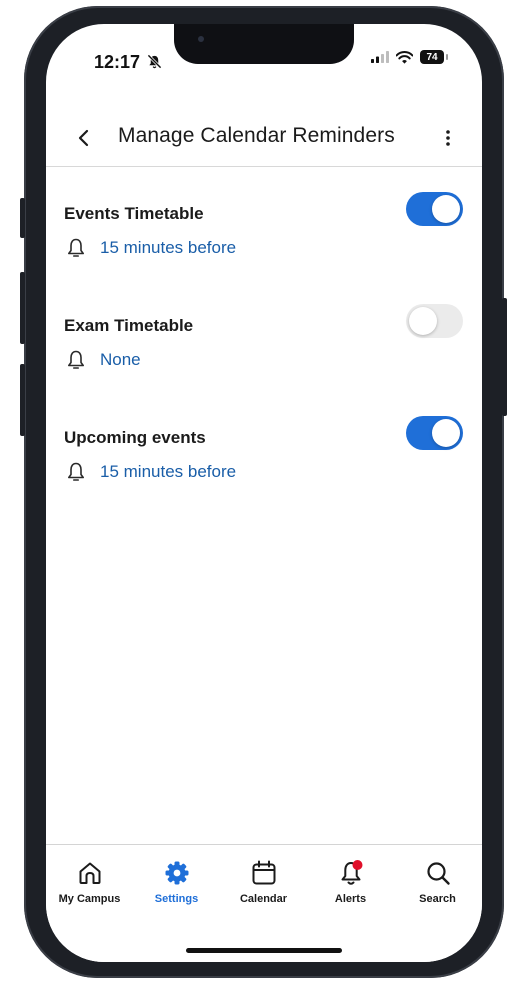  I want to click on status-indicators: 74, so click(409, 57).